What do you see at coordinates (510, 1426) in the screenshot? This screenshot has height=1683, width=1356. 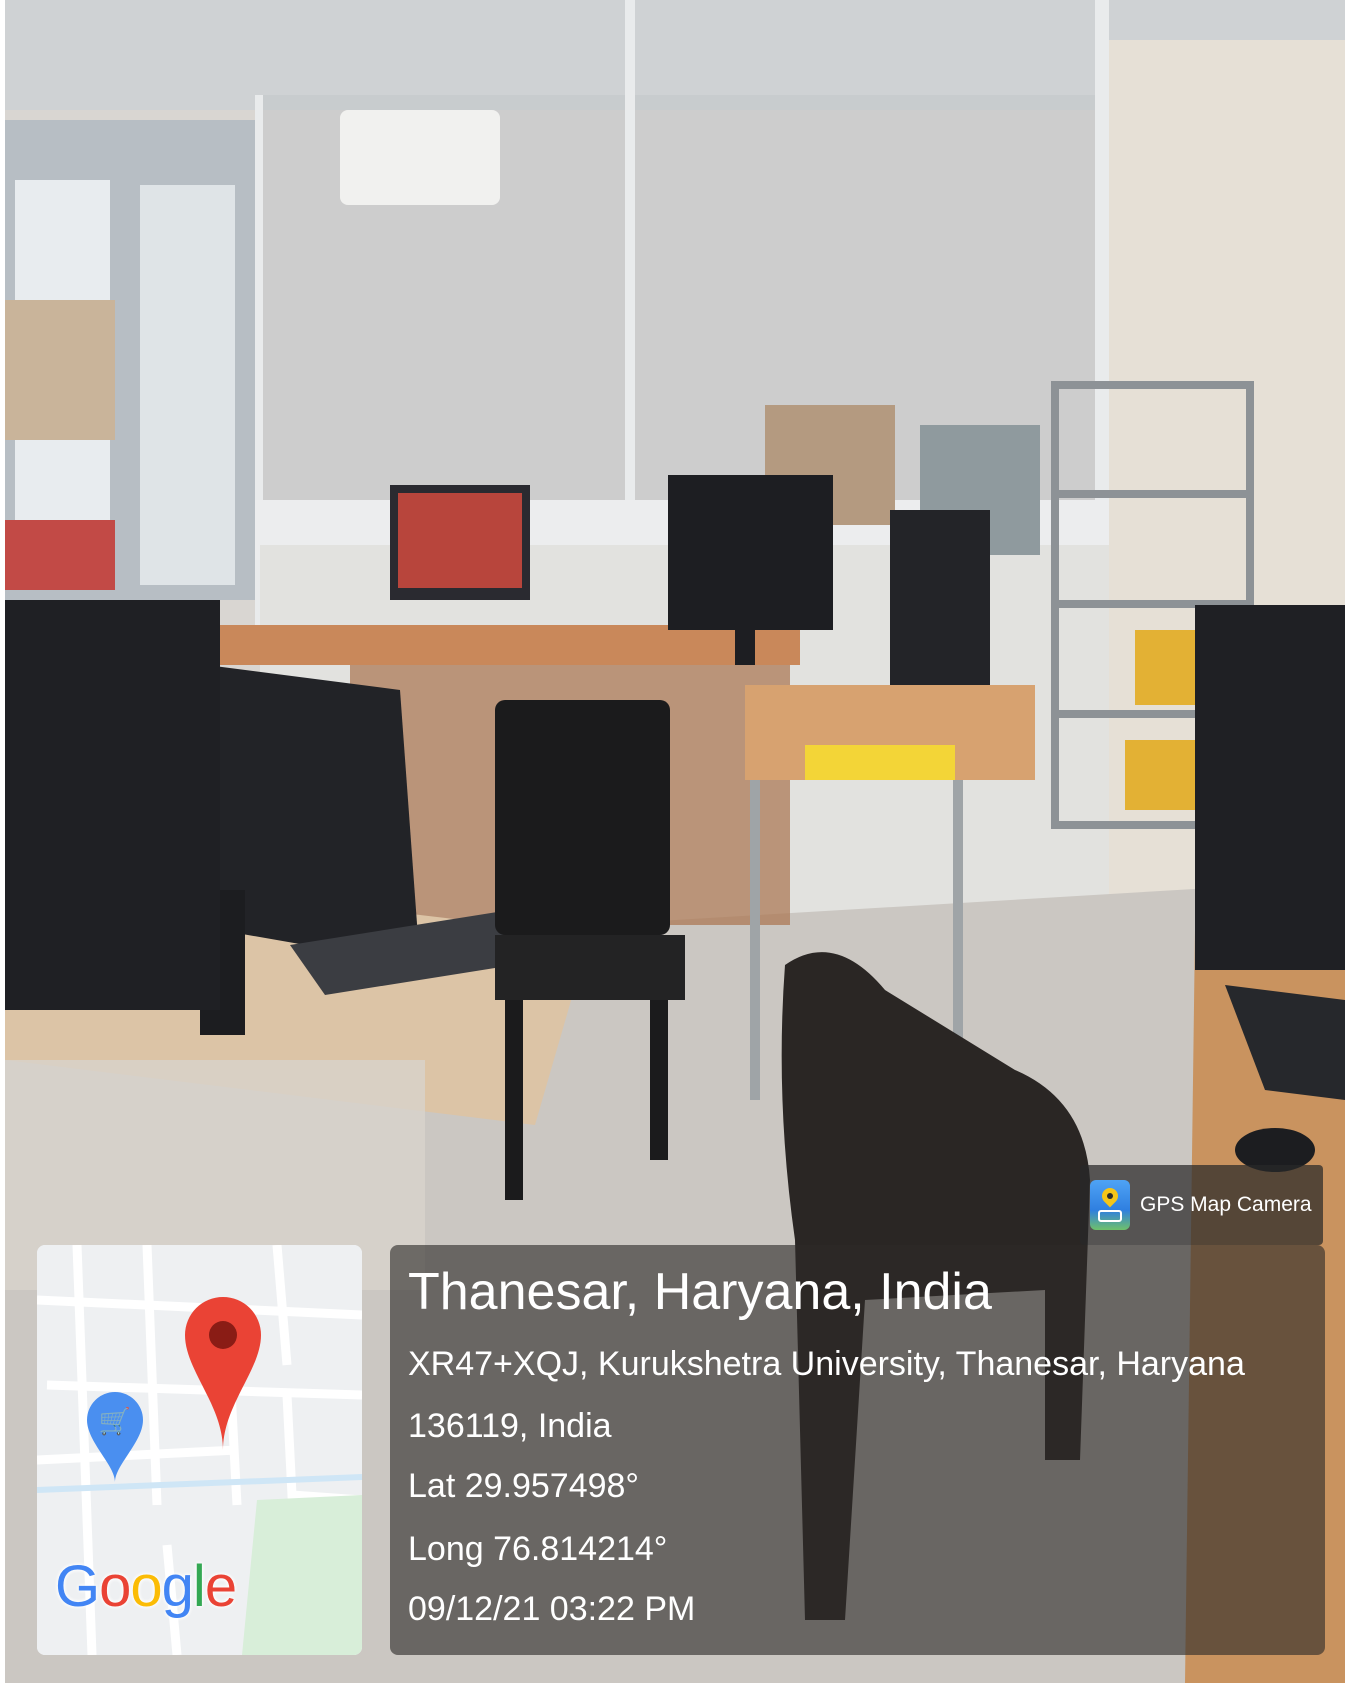 I see `address-postal-line: 136119, India` at bounding box center [510, 1426].